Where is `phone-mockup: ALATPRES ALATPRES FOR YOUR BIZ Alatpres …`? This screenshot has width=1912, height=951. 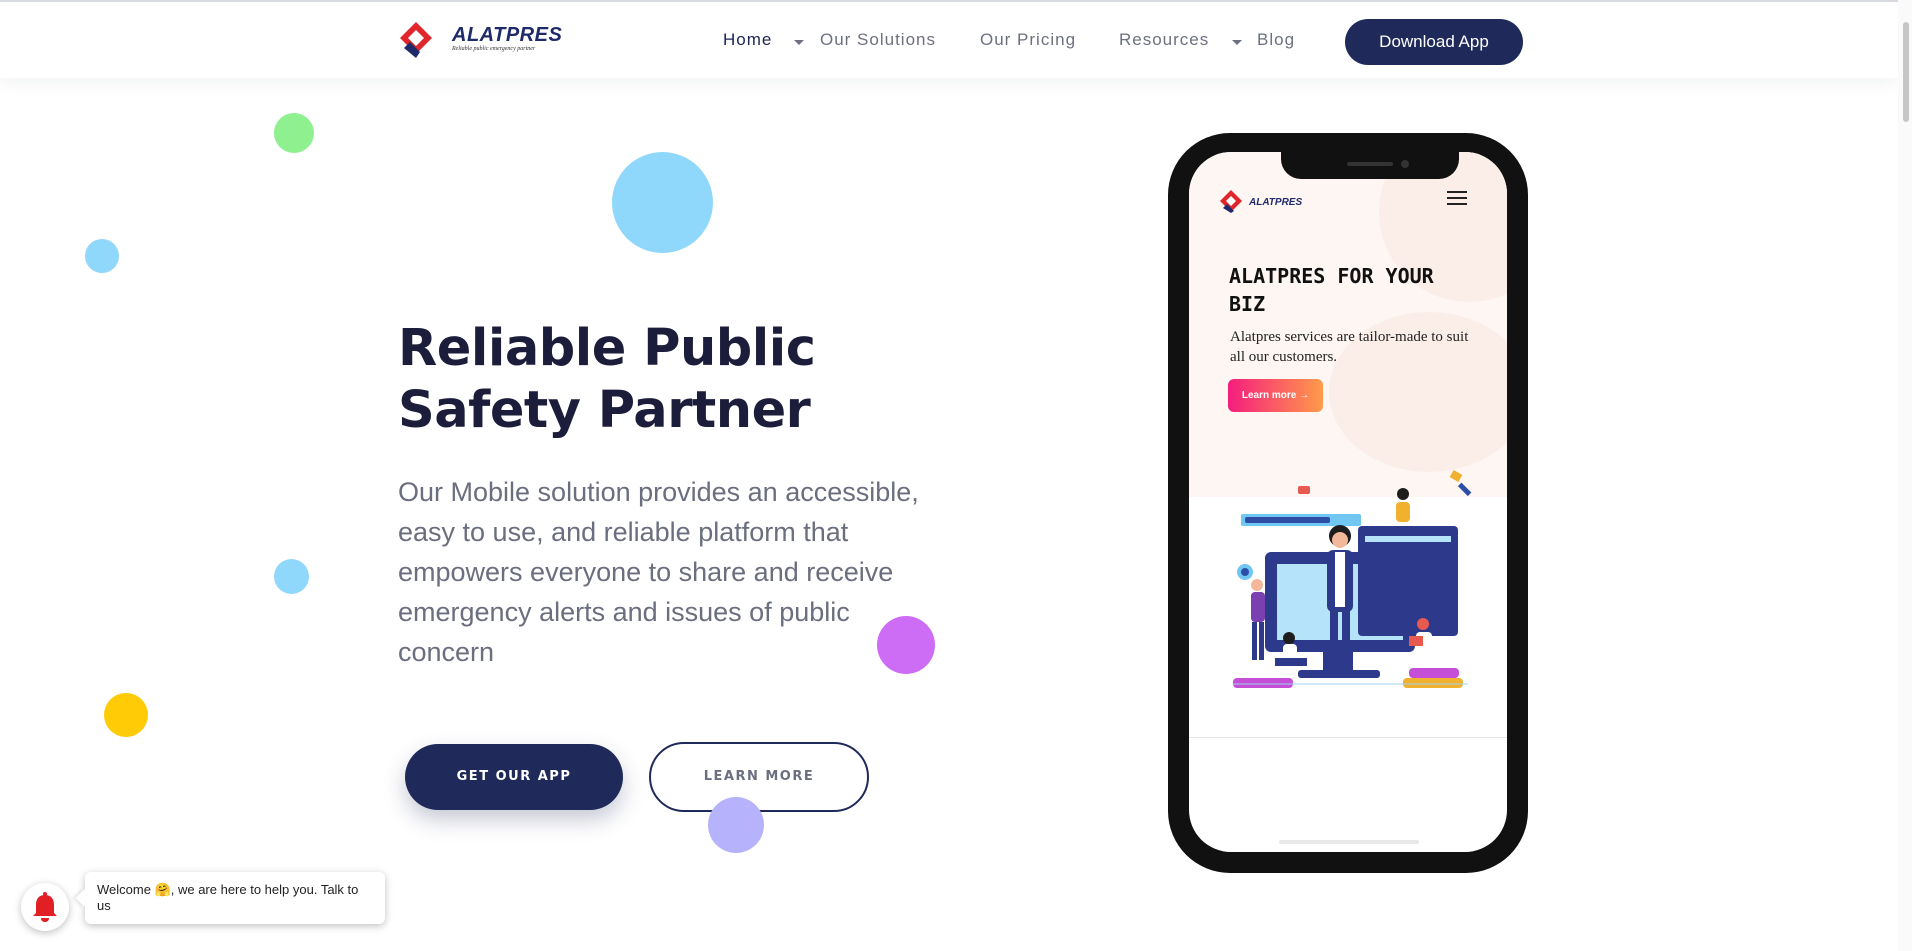 phone-mockup: ALATPRES ALATPRES FOR YOUR BIZ Alatpres … is located at coordinates (1348, 503).